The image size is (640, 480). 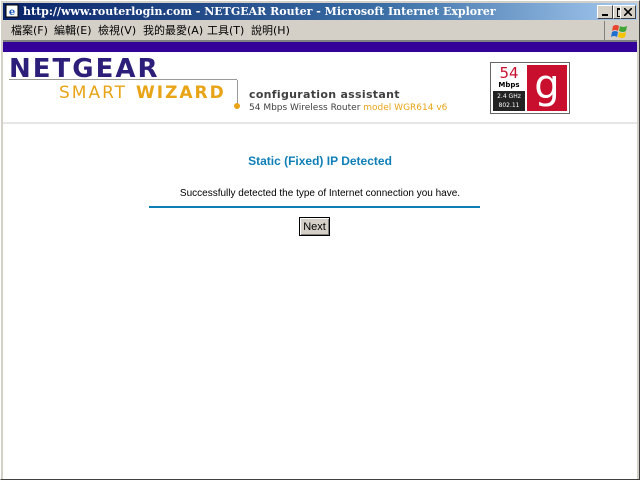 What do you see at coordinates (314, 226) in the screenshot?
I see `next-button: Next` at bounding box center [314, 226].